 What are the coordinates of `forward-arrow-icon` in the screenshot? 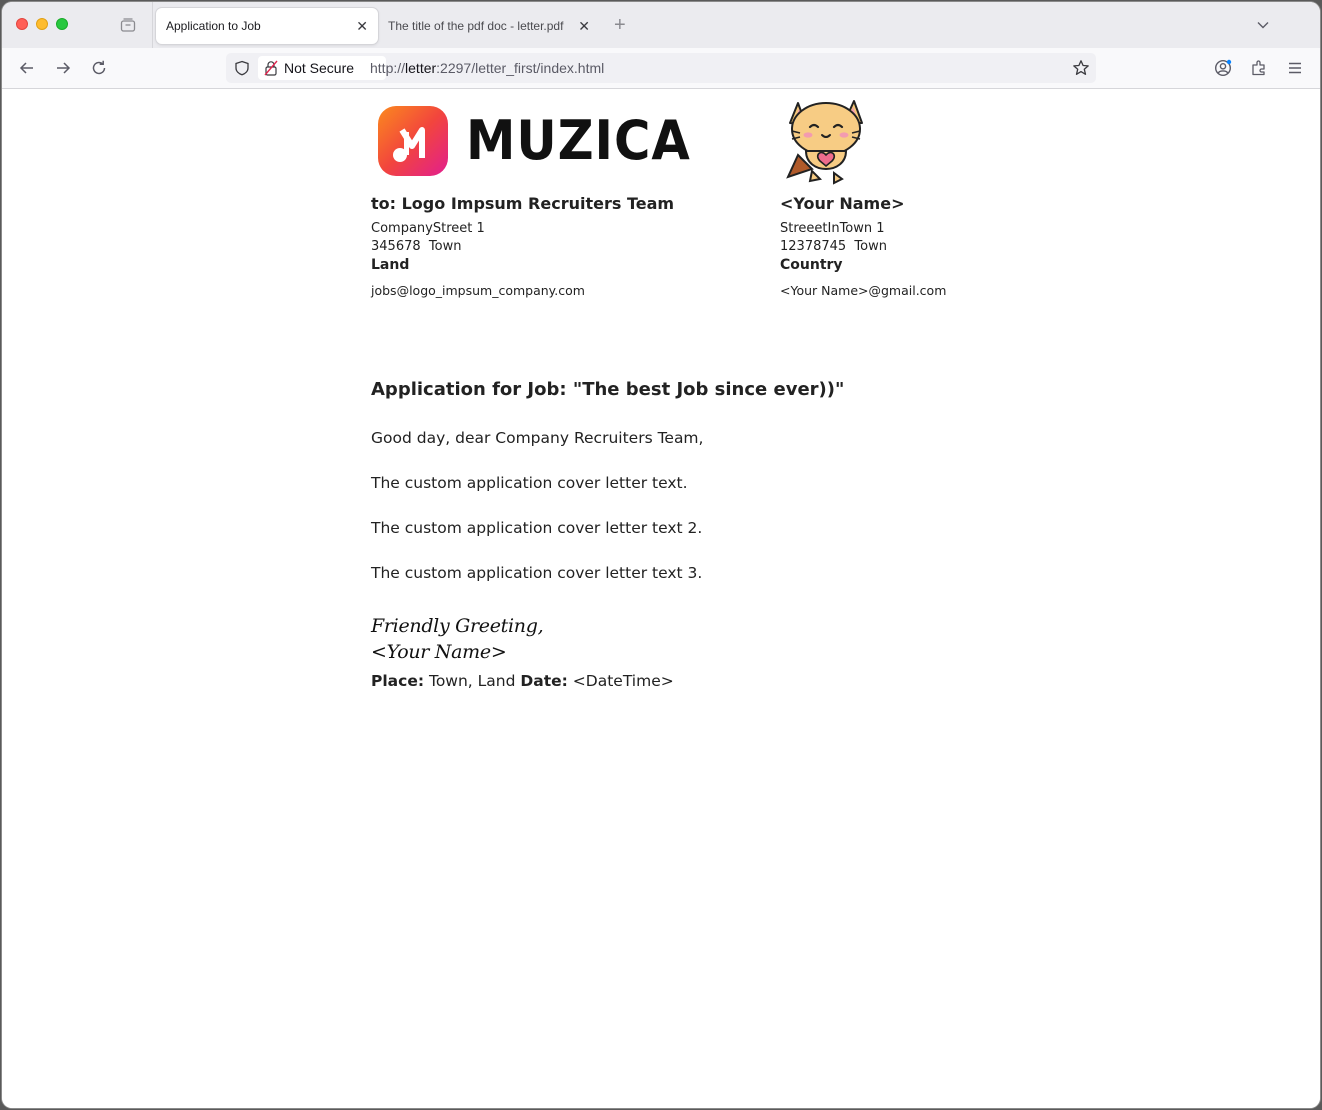 It's located at (63, 68).